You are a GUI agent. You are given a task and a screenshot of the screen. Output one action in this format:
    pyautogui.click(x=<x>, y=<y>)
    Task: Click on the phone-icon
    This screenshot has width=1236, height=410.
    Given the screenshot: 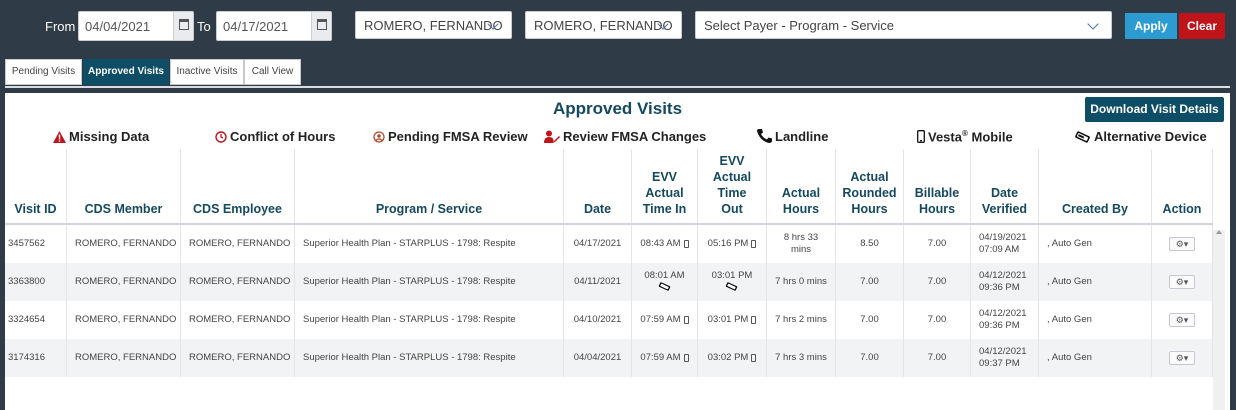 What is the action you would take?
    pyautogui.click(x=764, y=137)
    